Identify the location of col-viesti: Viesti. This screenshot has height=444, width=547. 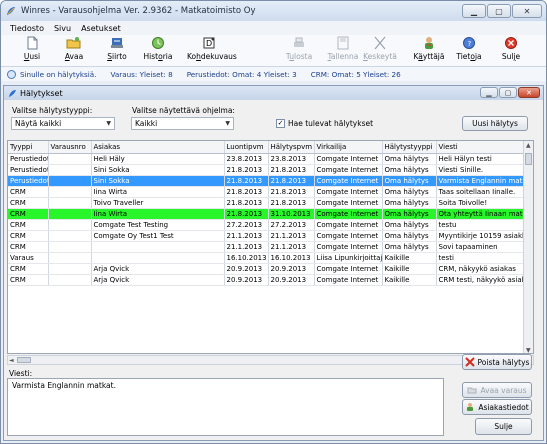
(482, 147).